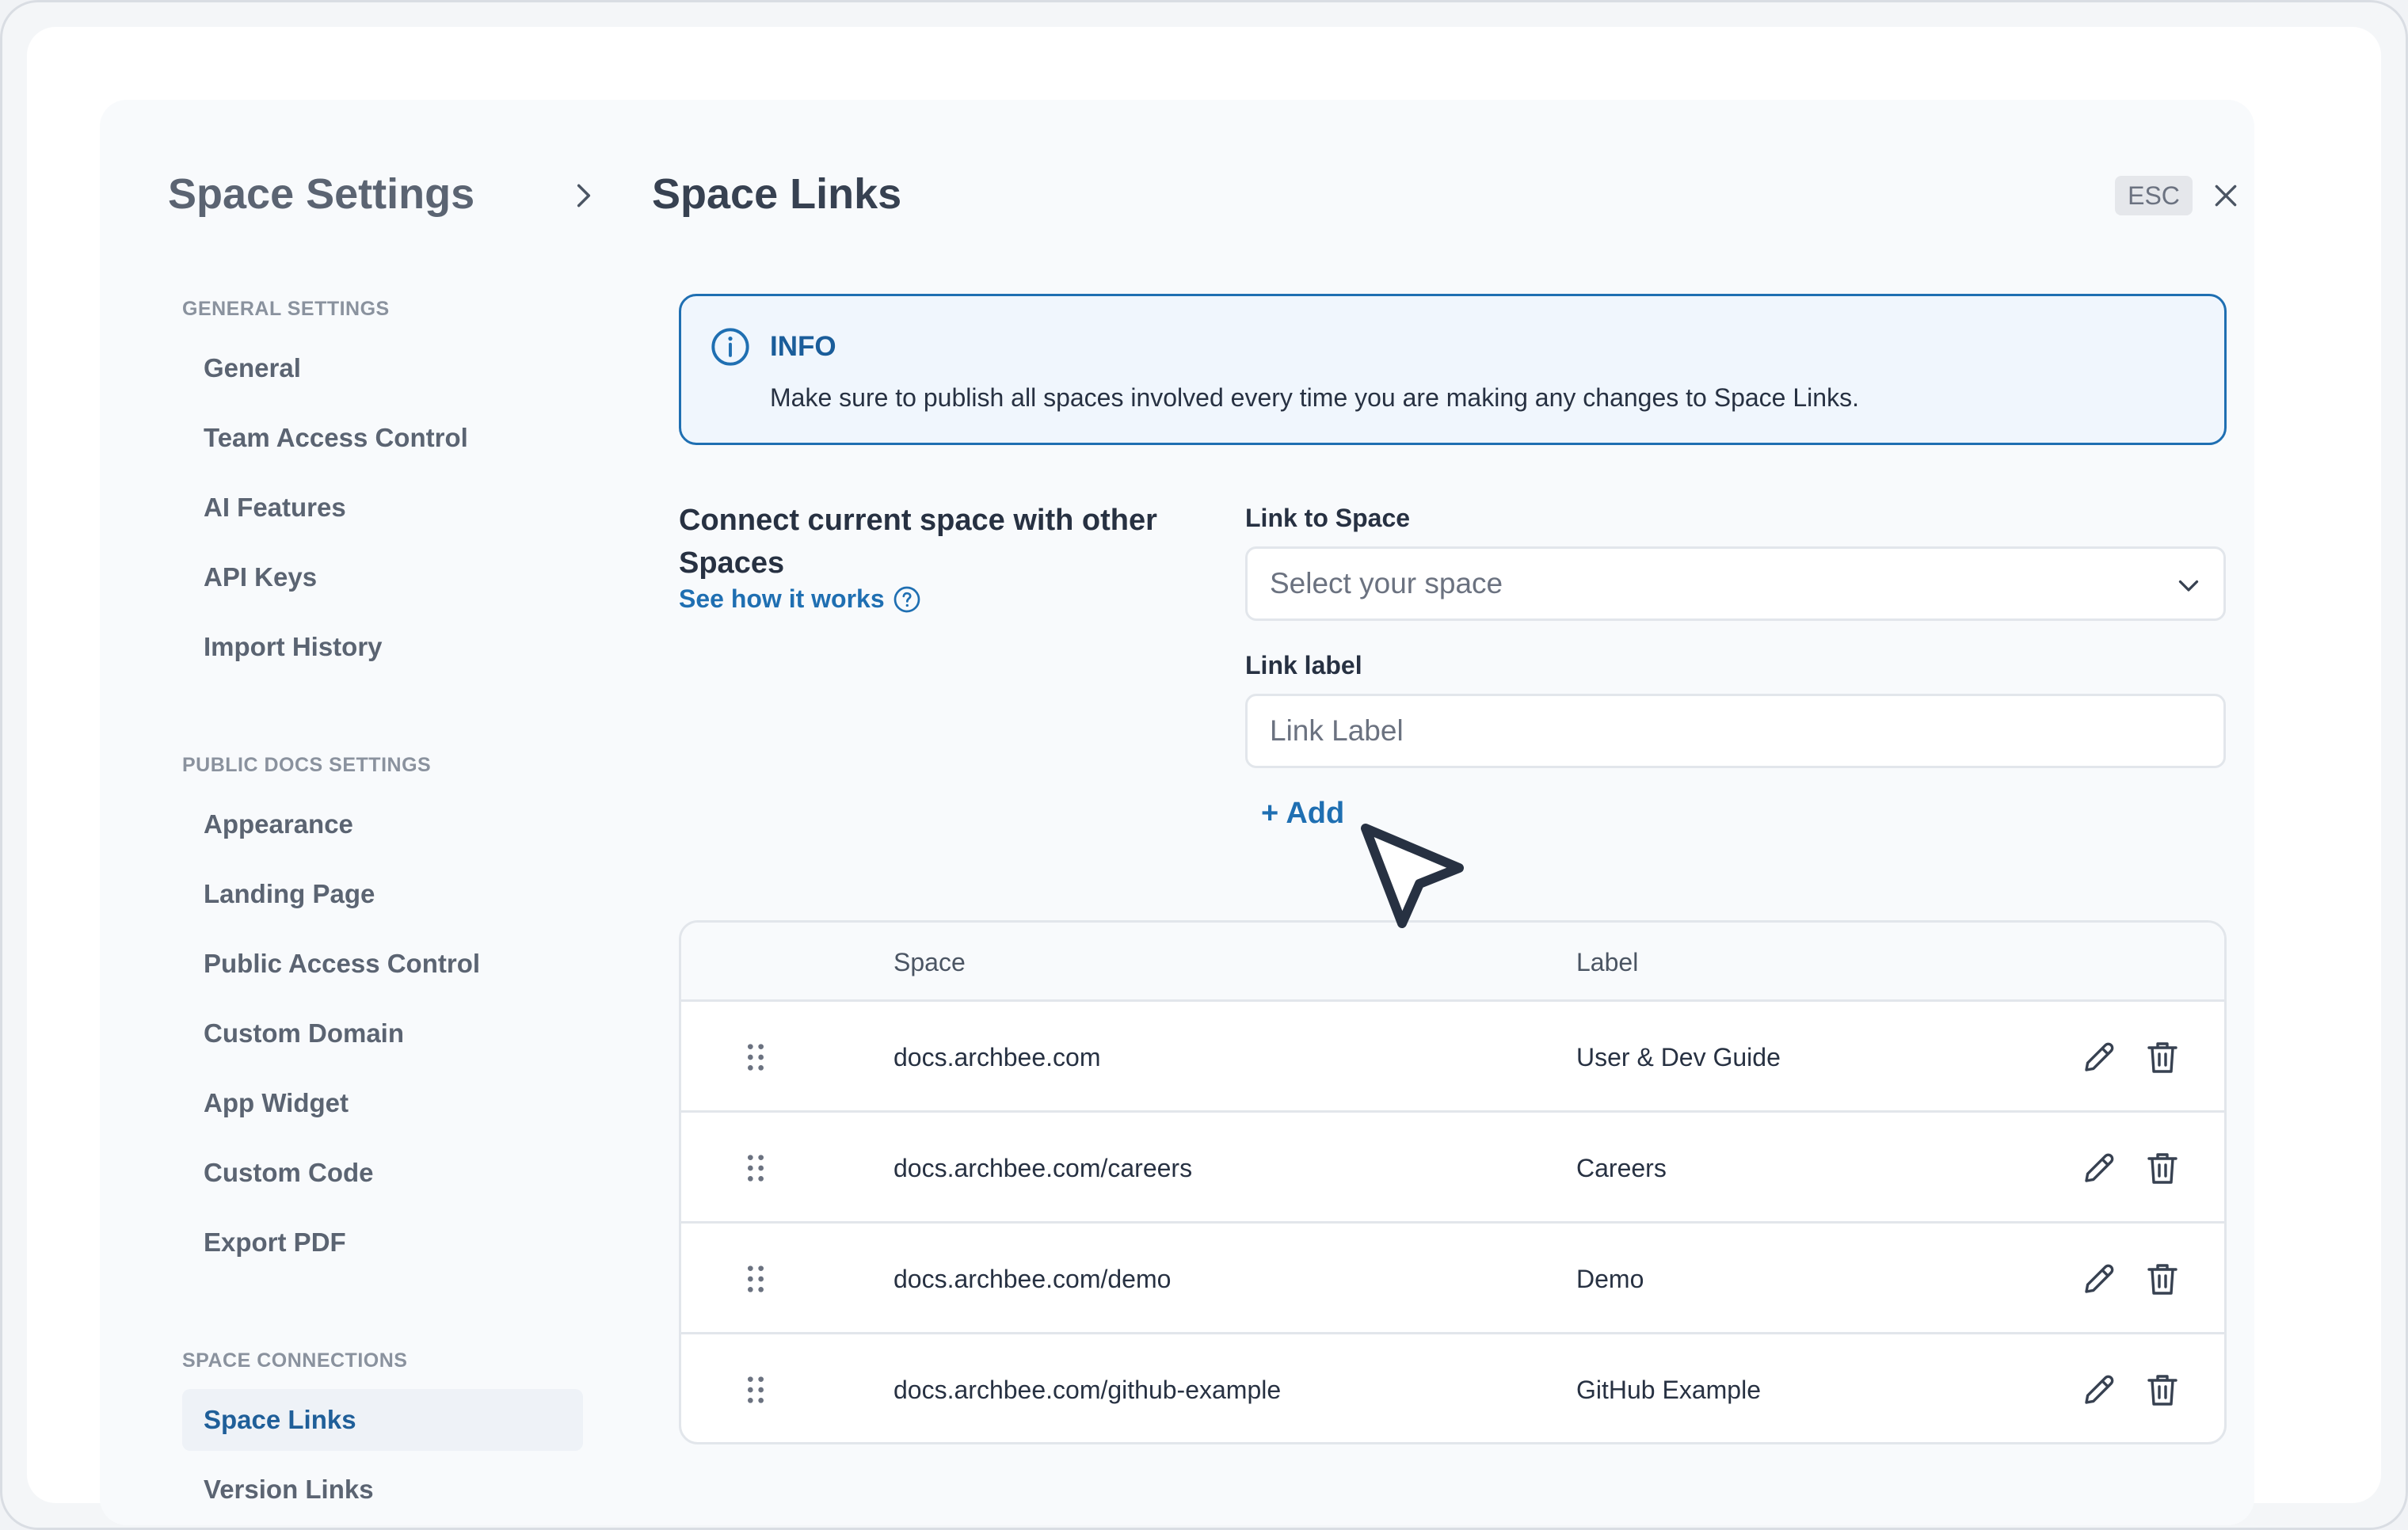 The width and height of the screenshot is (2408, 1530). I want to click on info-title: INFO, so click(803, 346).